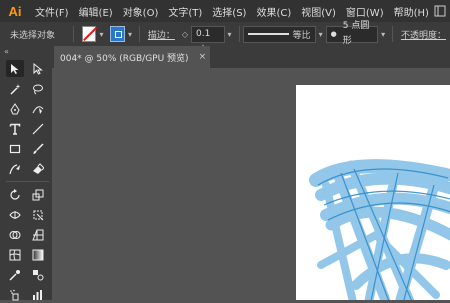  What do you see at coordinates (208, 39) in the screenshot?
I see `stroke-width-field: 0.1 pt` at bounding box center [208, 39].